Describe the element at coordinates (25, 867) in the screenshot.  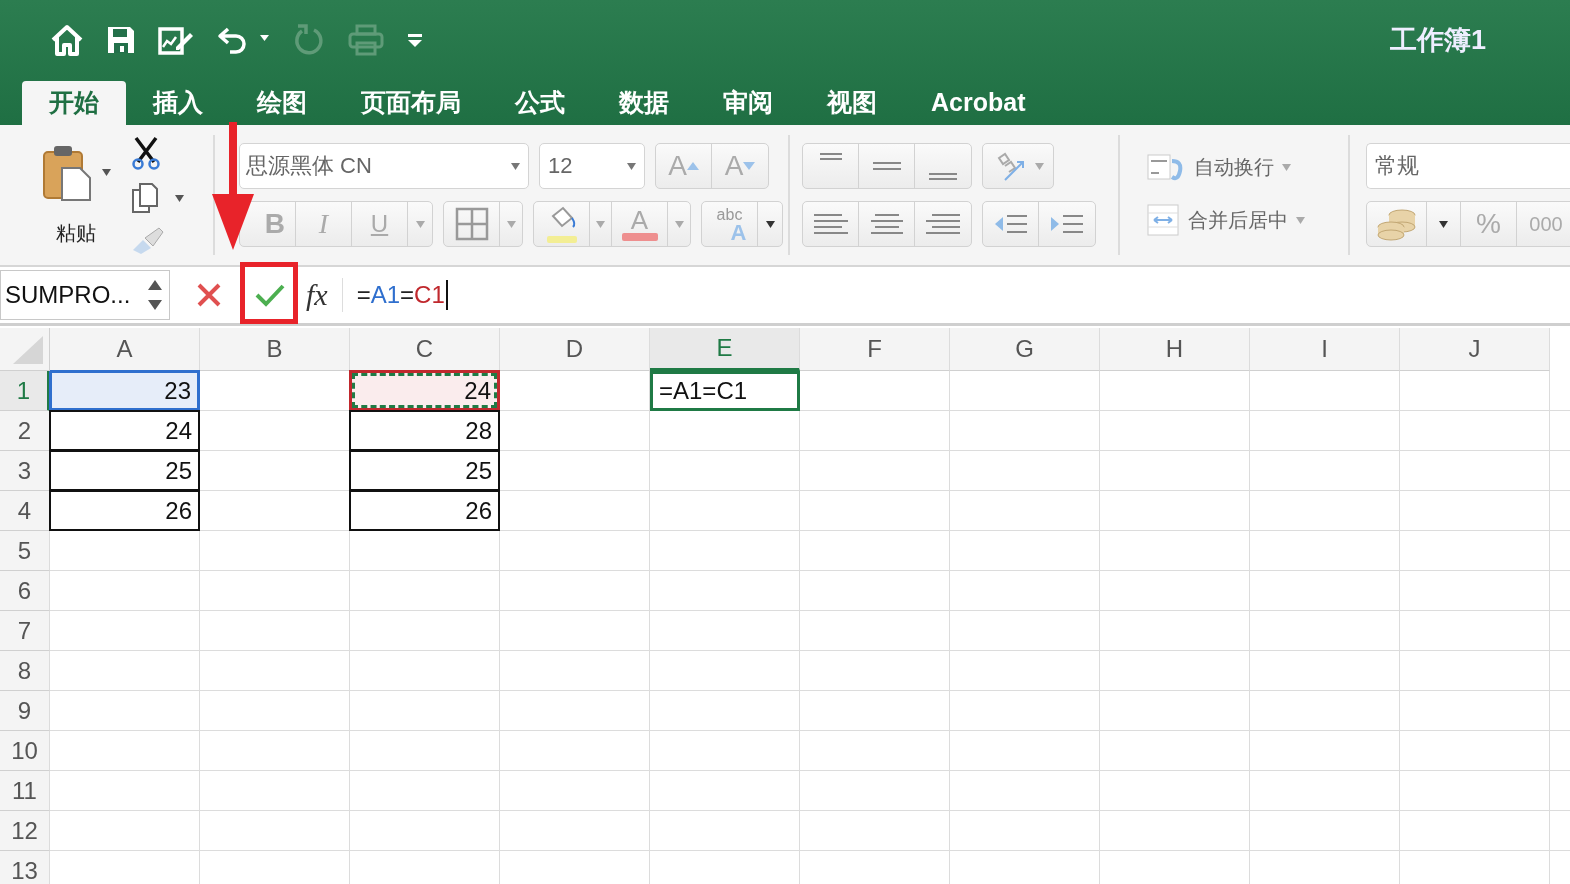
I see `row-header: 13` at that location.